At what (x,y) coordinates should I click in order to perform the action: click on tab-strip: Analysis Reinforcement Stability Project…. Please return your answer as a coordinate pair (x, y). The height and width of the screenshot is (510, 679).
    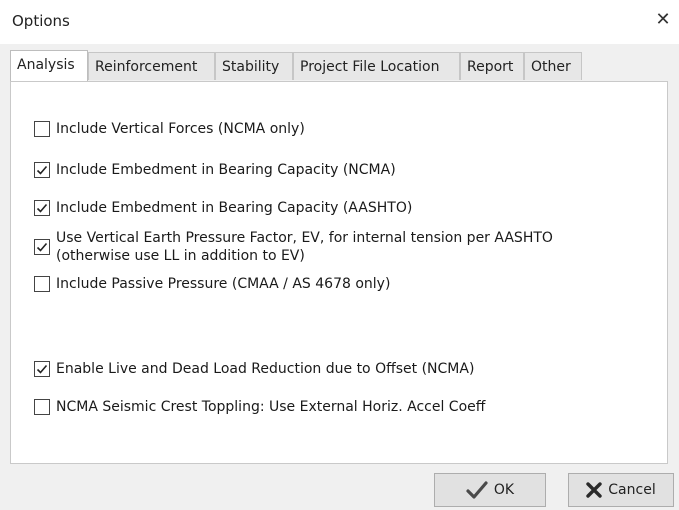
    Looking at the image, I should click on (335, 66).